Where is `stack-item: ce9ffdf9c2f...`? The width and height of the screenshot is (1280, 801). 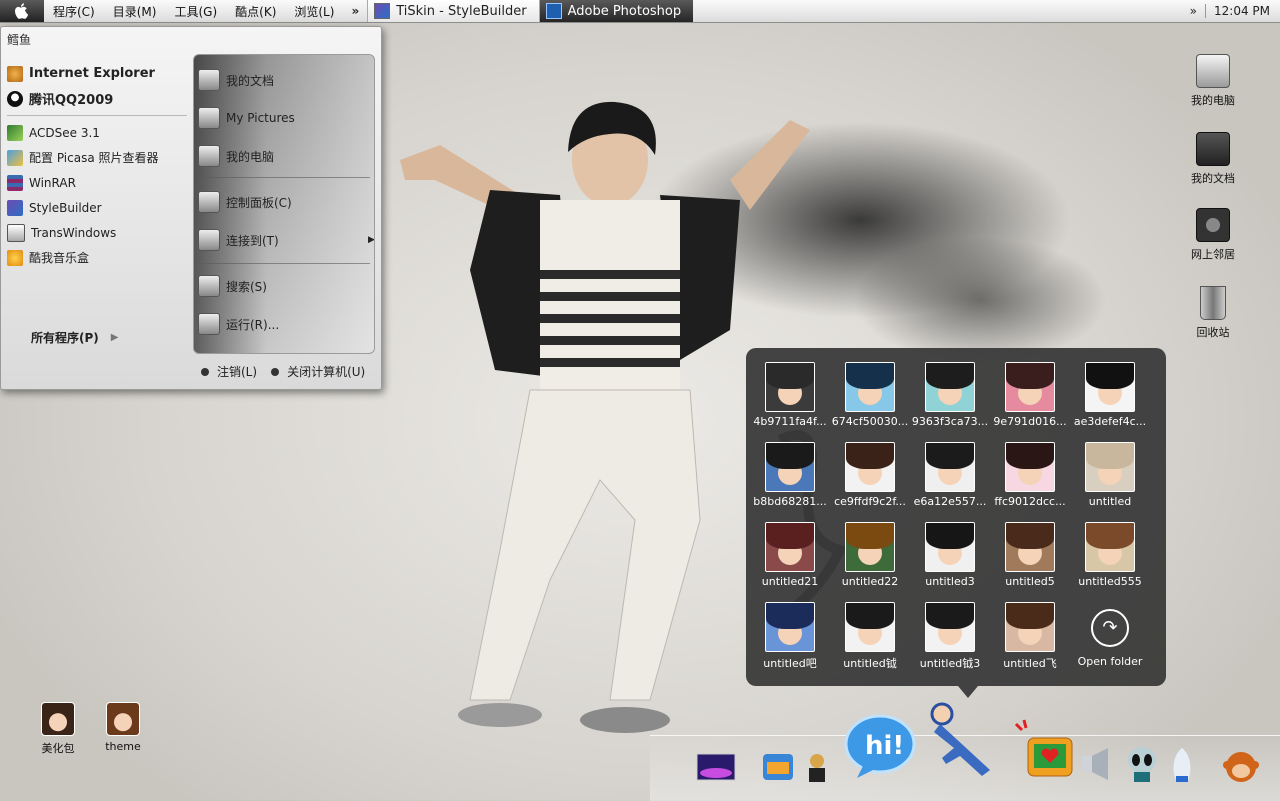 stack-item: ce9ffdf9c2f... is located at coordinates (870, 475).